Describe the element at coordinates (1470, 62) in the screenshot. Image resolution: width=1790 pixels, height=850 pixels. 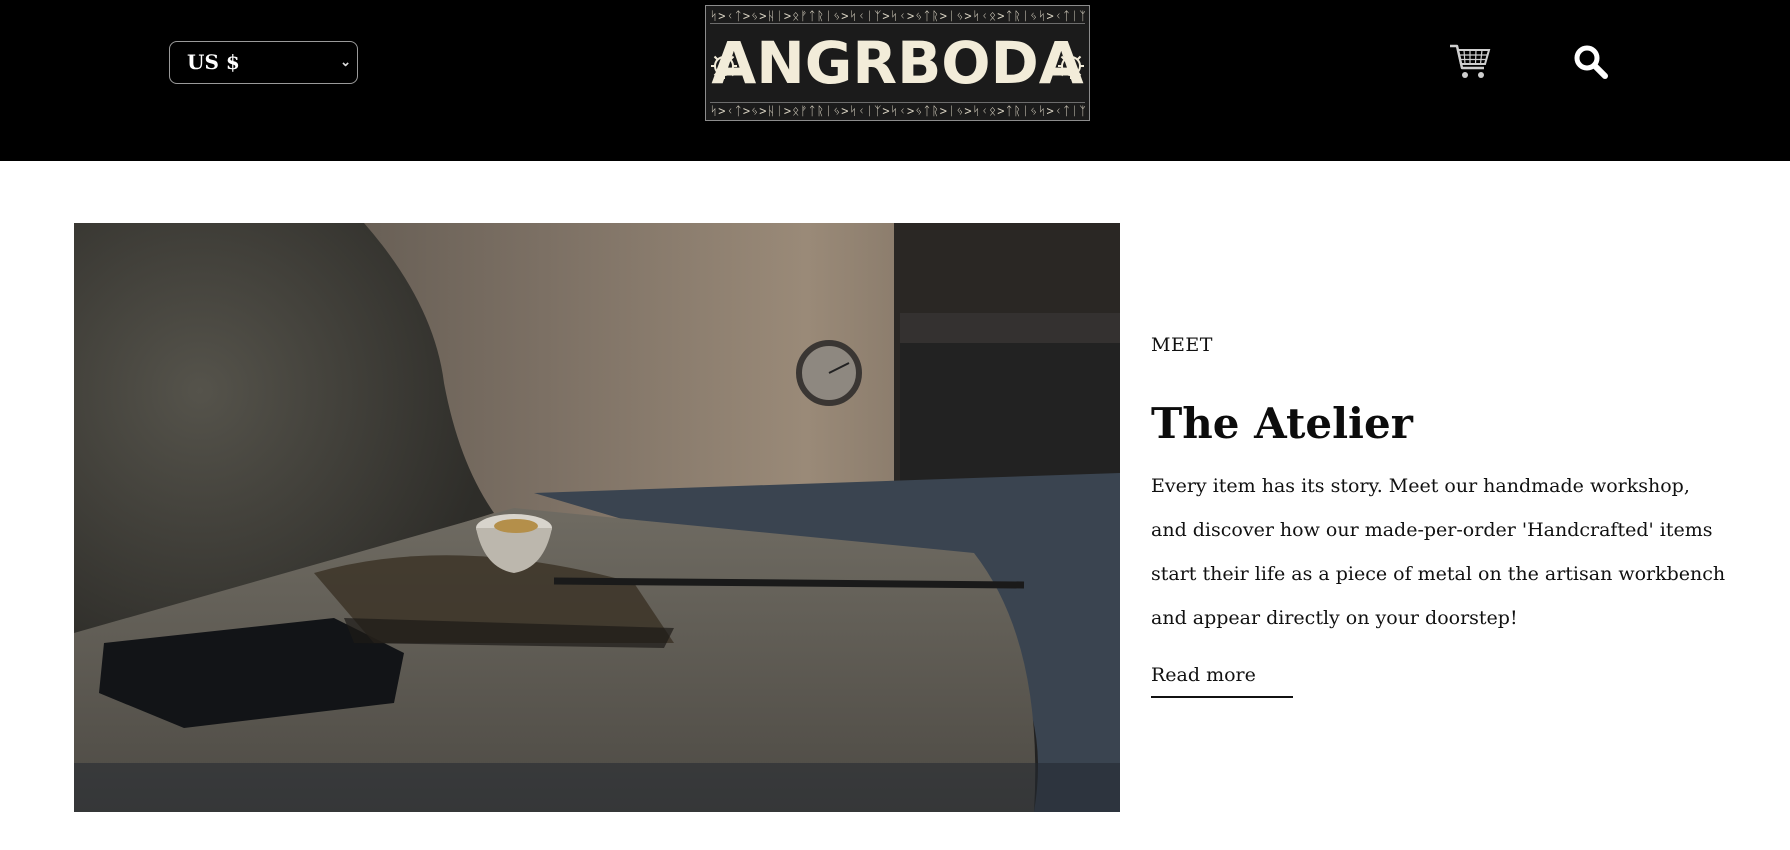
I see `cart-icon` at that location.